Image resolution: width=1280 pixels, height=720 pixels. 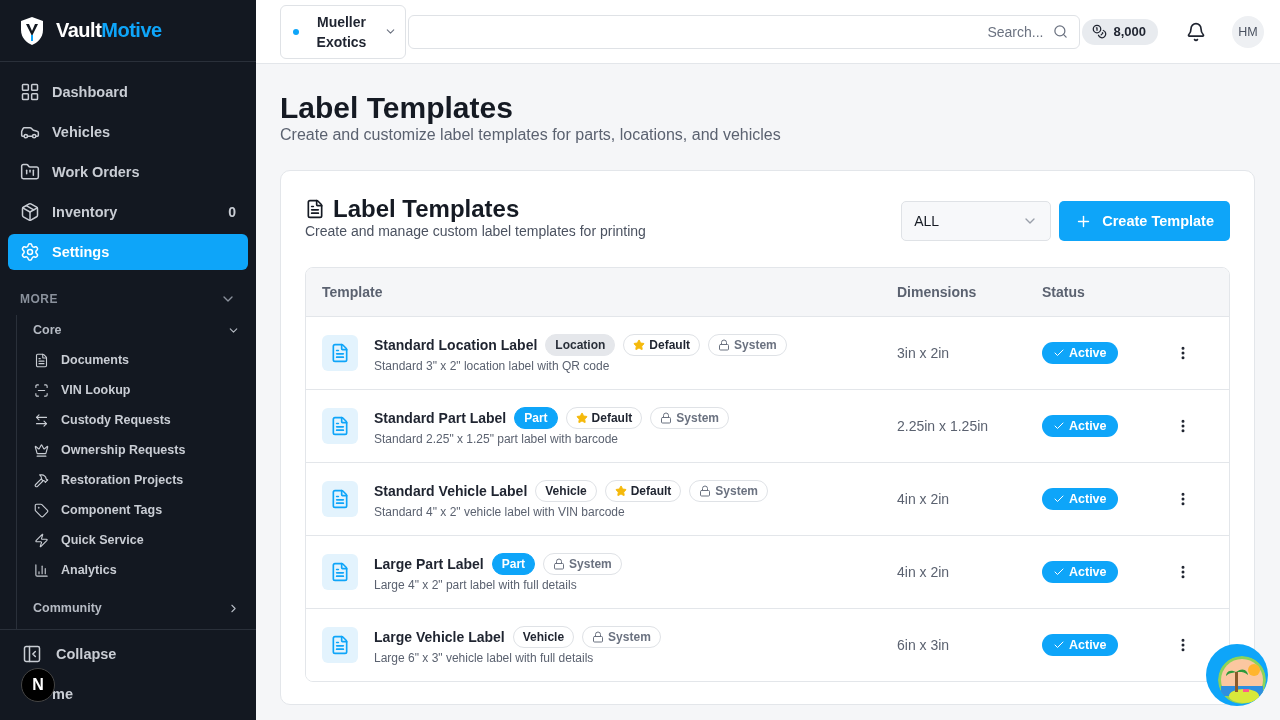 What do you see at coordinates (1064, 292) in the screenshot?
I see `column-header: Status` at bounding box center [1064, 292].